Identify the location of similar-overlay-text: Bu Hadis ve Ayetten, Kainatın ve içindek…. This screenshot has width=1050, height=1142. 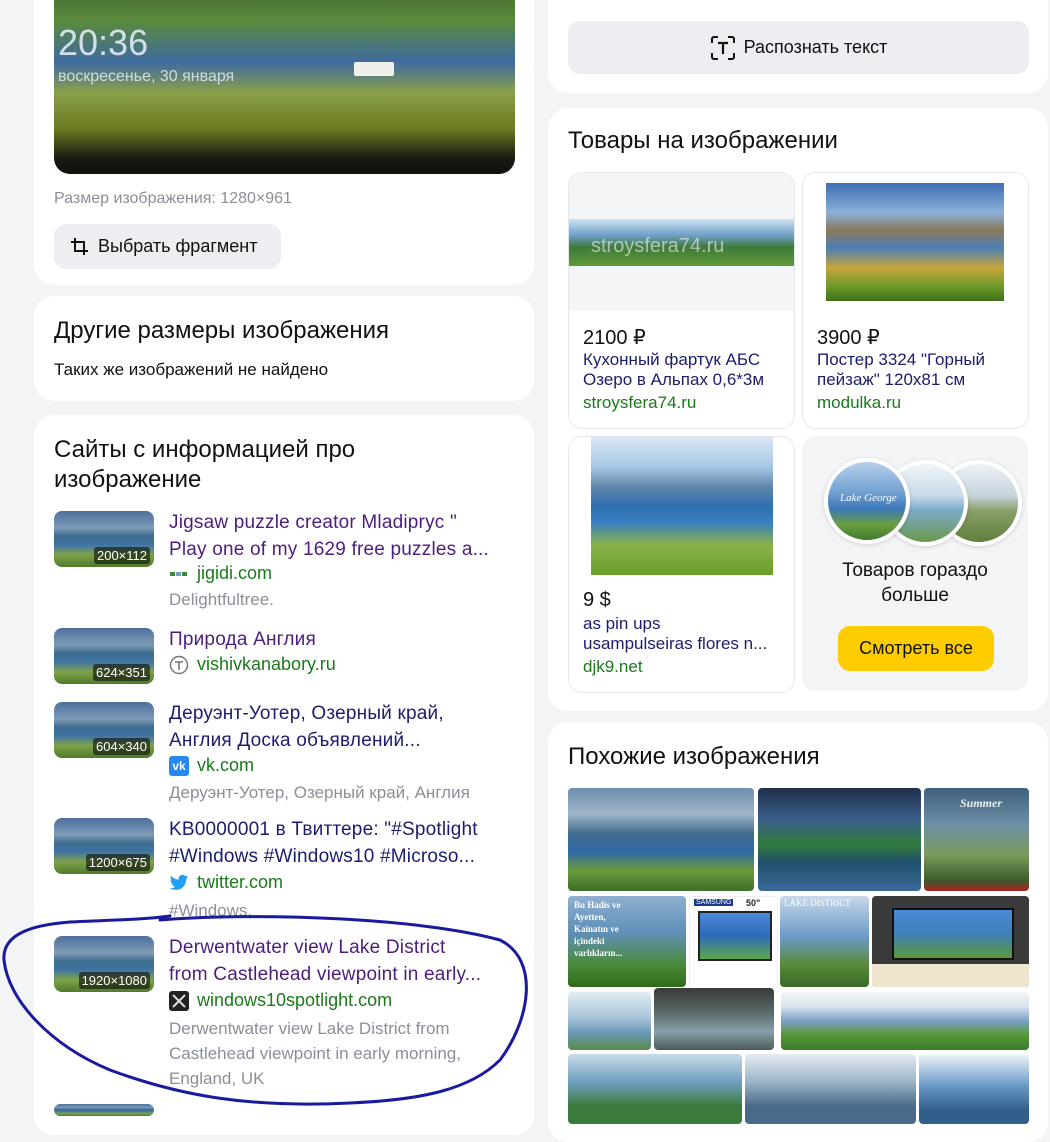
(598, 929).